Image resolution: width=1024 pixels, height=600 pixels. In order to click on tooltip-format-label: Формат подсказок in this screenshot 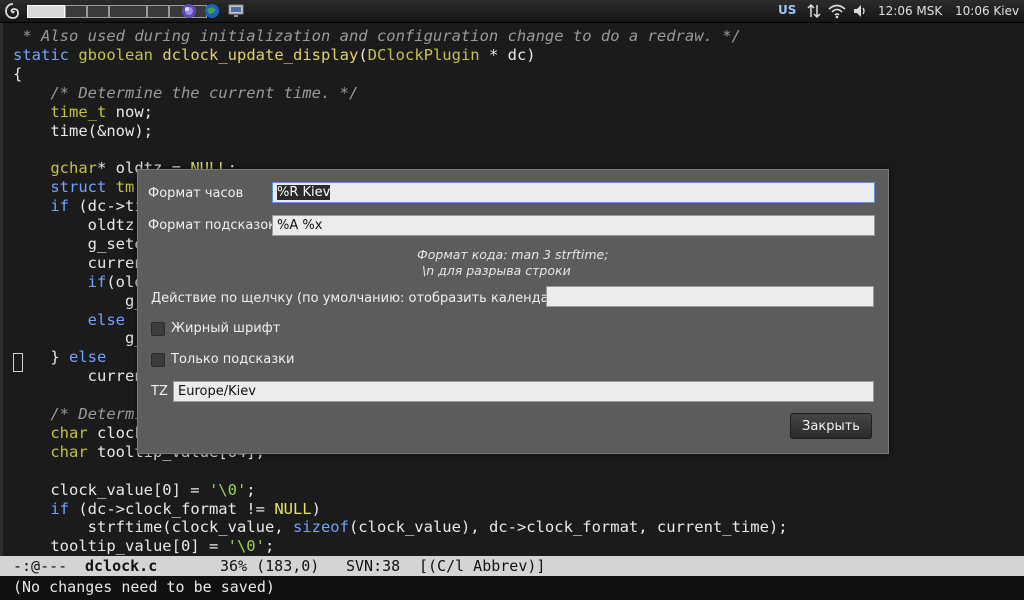, I will do `click(212, 225)`.